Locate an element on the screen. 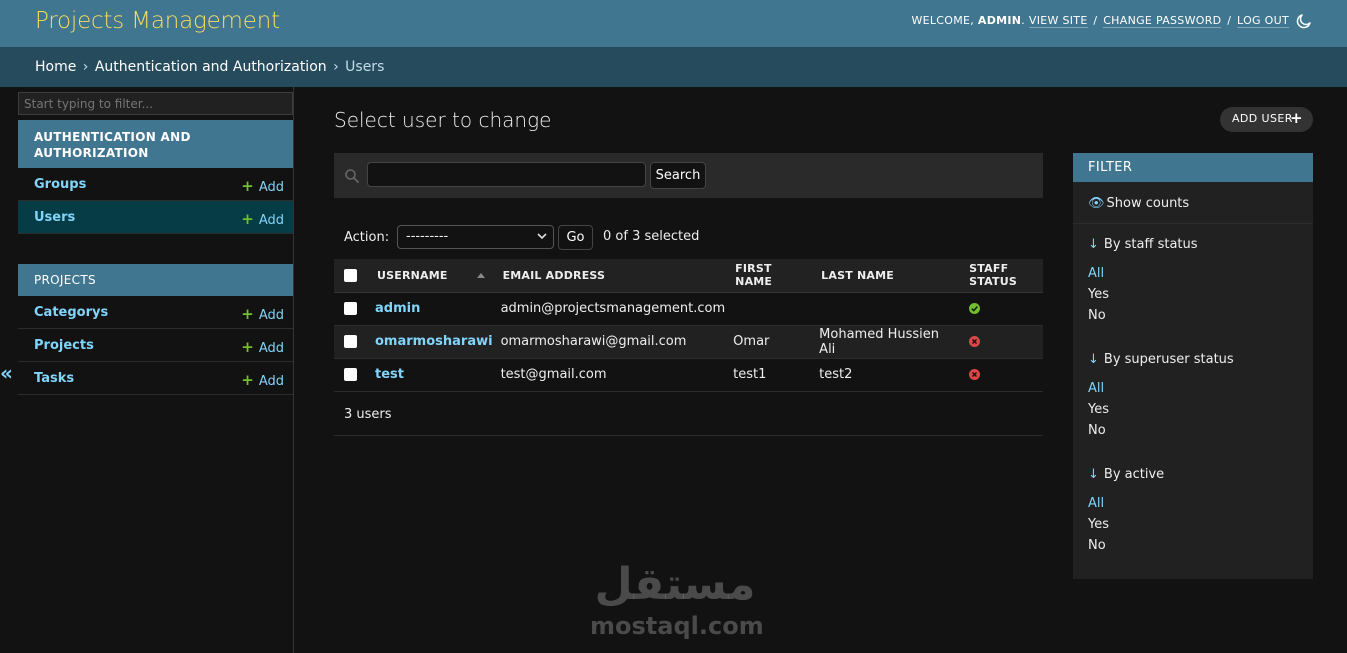  last-name-cell: Mohamed Hussien Ali is located at coordinates (885, 342).